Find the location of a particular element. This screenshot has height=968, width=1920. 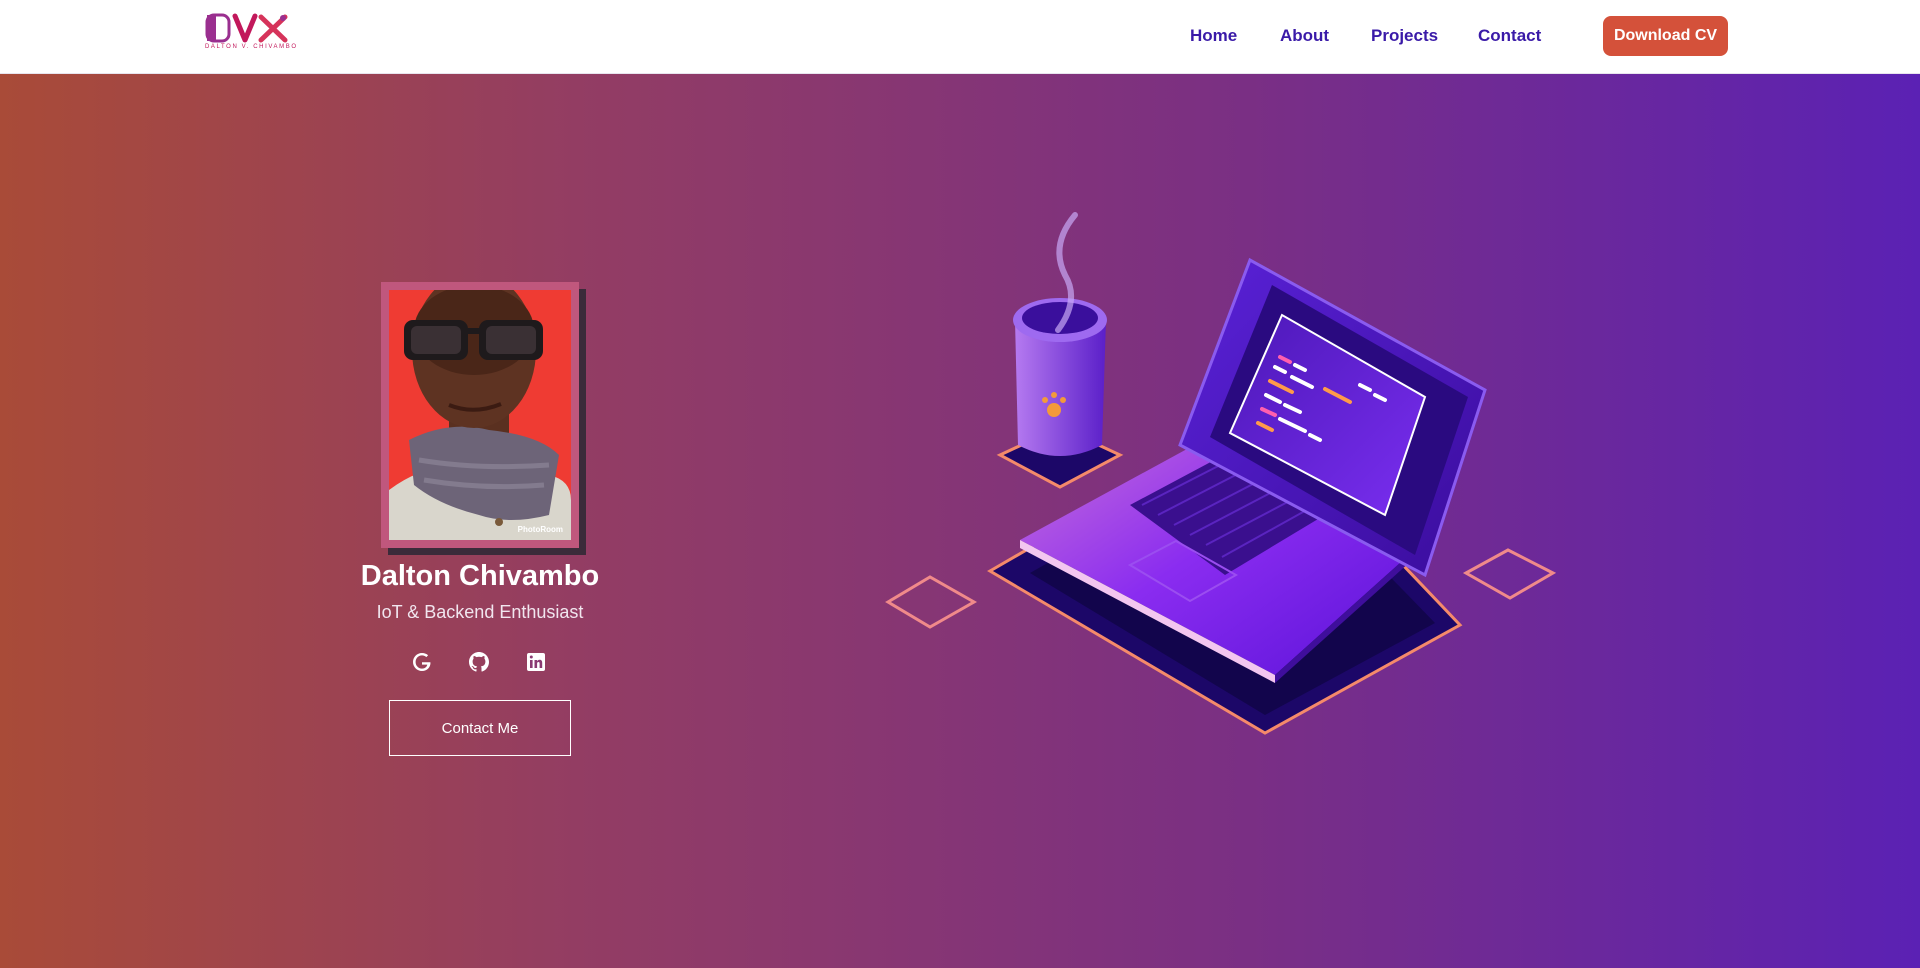

site-logo: DALTON V. CHIVAMBO is located at coordinates (251, 33).